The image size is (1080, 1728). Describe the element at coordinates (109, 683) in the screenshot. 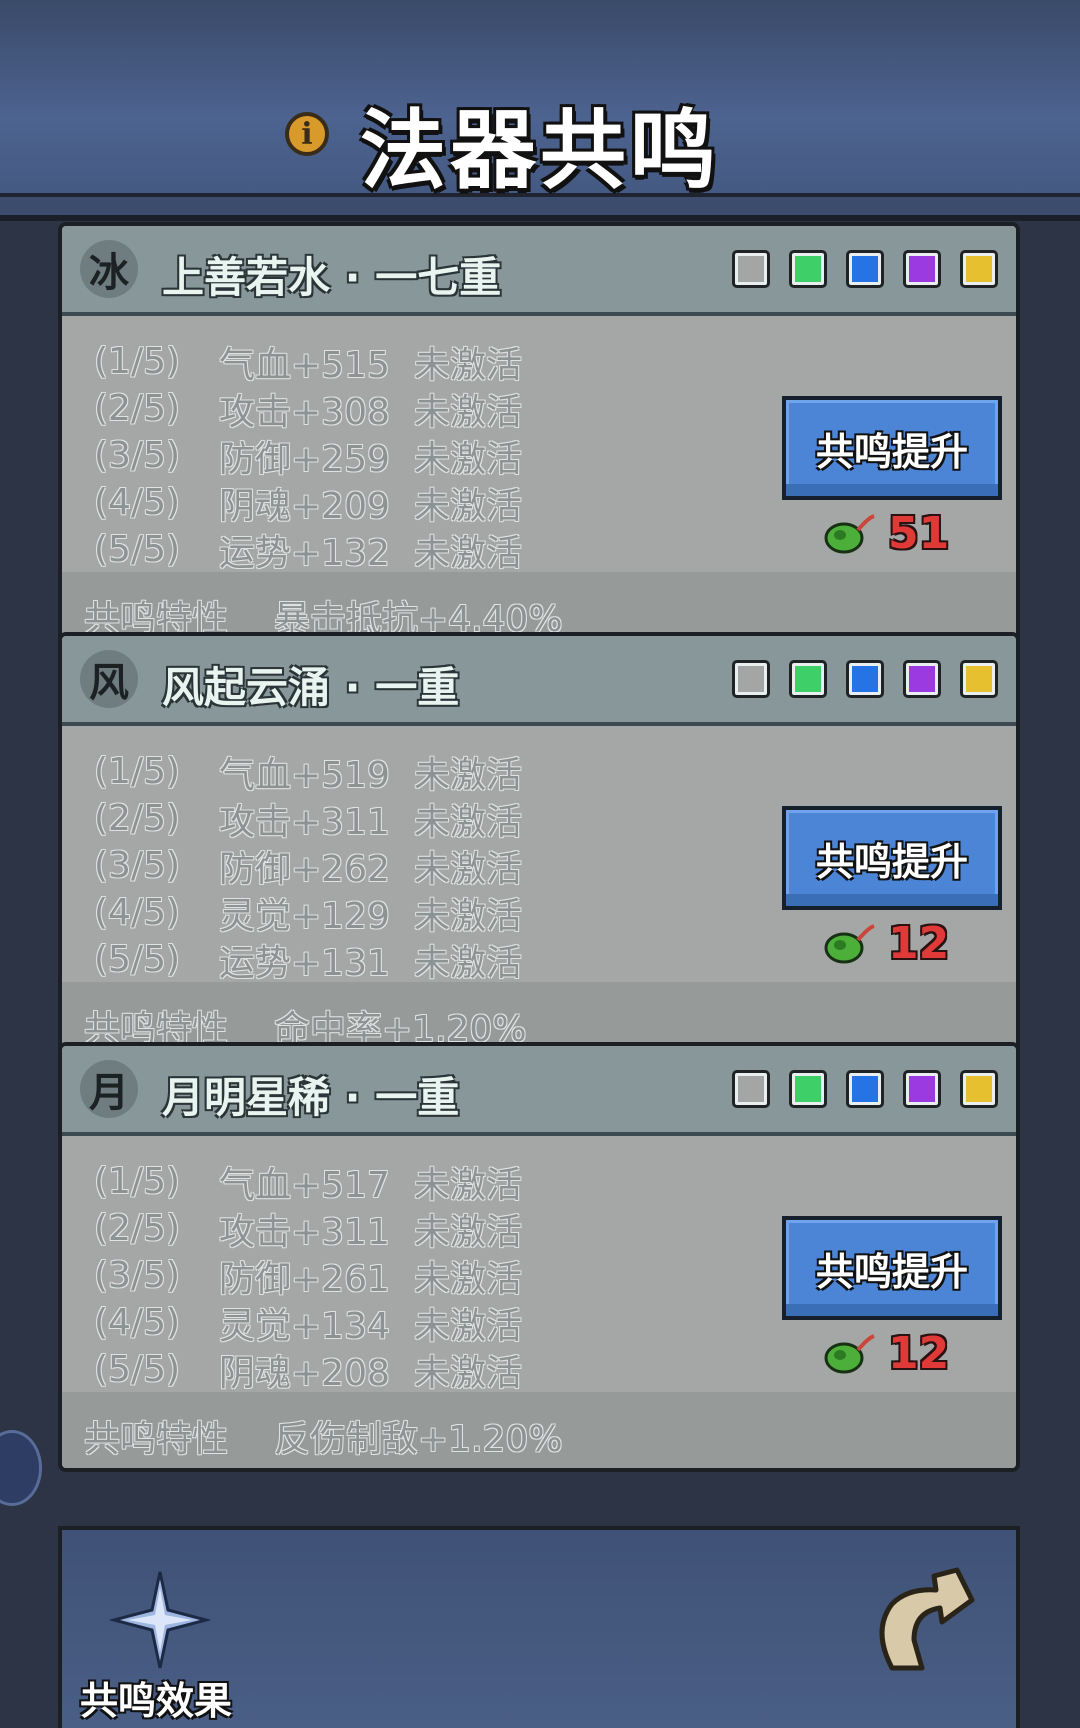

I see `element-label: 风` at that location.